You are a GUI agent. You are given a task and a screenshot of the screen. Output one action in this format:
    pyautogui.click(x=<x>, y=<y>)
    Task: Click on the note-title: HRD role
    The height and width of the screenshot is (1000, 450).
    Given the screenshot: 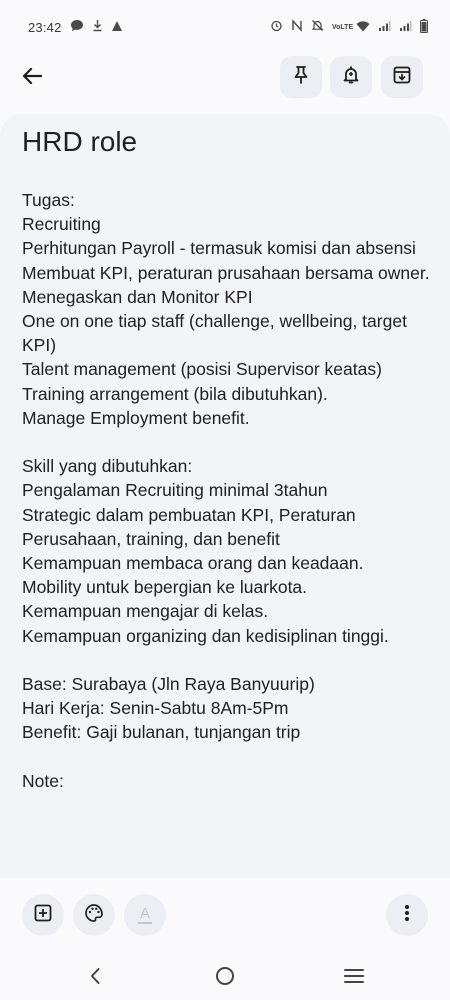 What is the action you would take?
    pyautogui.click(x=79, y=142)
    